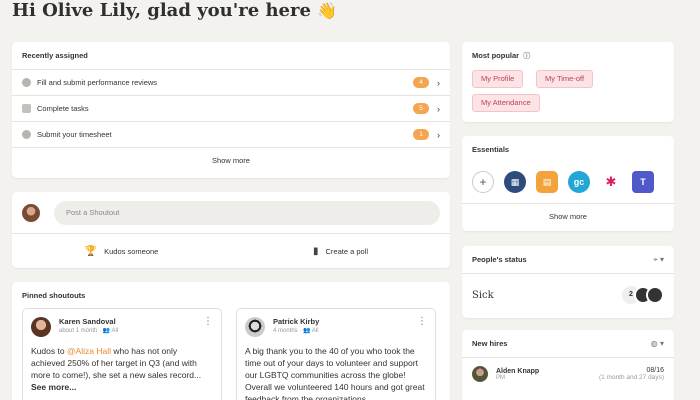 The width and height of the screenshot is (700, 400). I want to click on author-name: Karen Sandoval, so click(87, 321).